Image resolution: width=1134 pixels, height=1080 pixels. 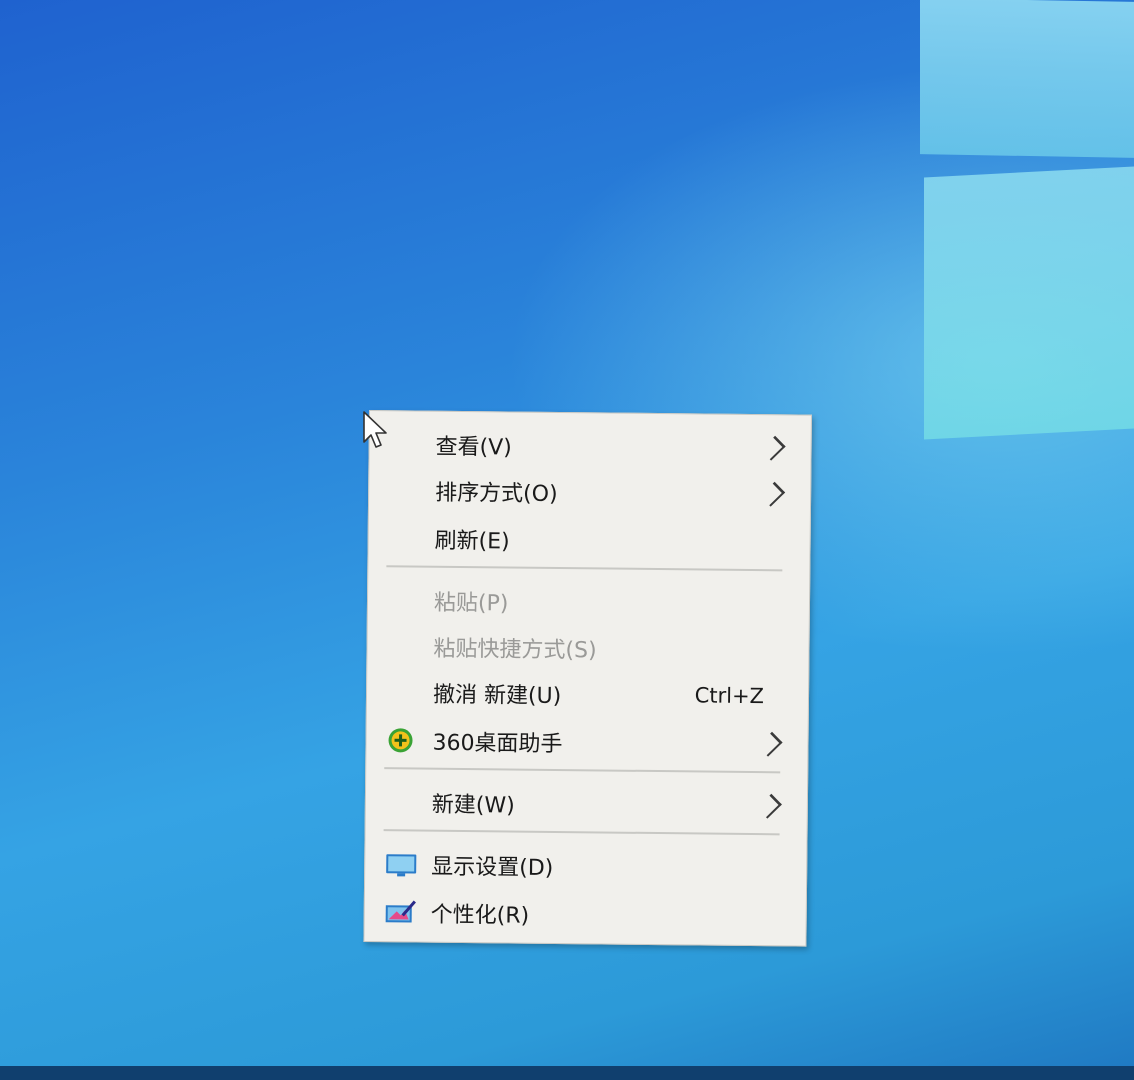 What do you see at coordinates (585, 914) in the screenshot?
I see `menu-item-personalize: 个性化(R)` at bounding box center [585, 914].